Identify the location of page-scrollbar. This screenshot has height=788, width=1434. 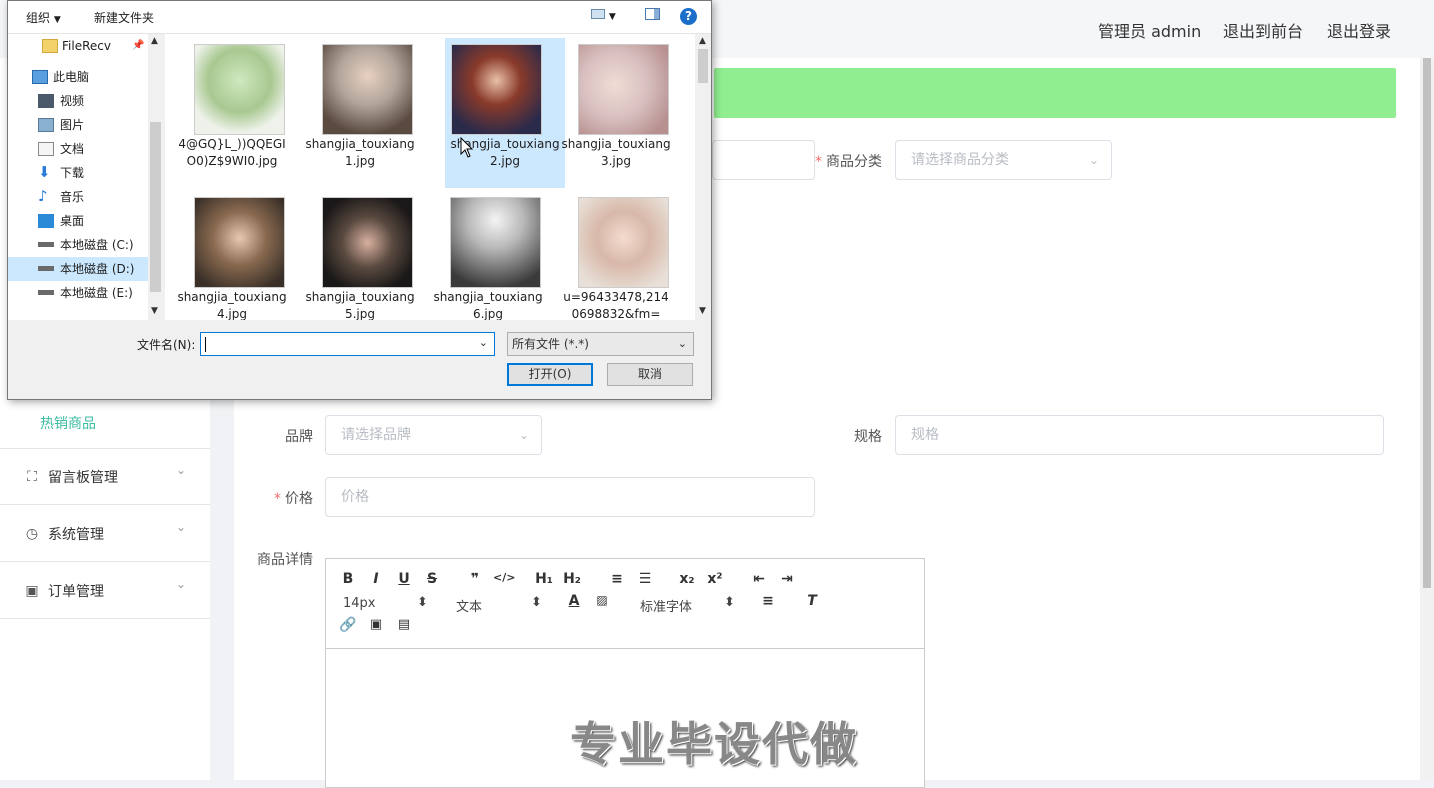
(1427, 419).